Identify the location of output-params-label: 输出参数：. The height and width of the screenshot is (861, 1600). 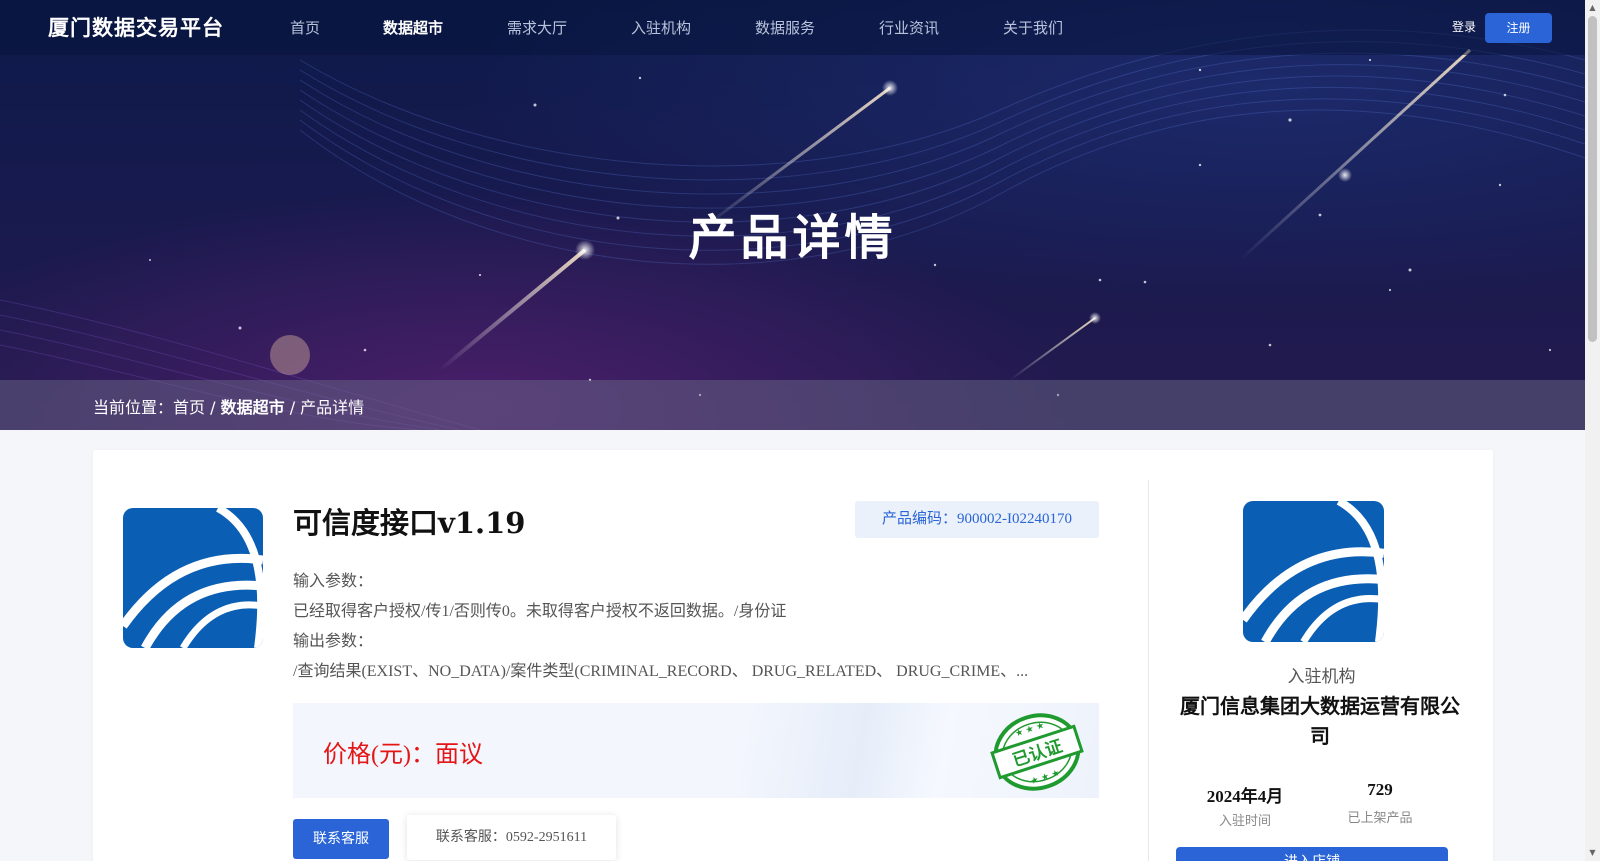
(333, 641).